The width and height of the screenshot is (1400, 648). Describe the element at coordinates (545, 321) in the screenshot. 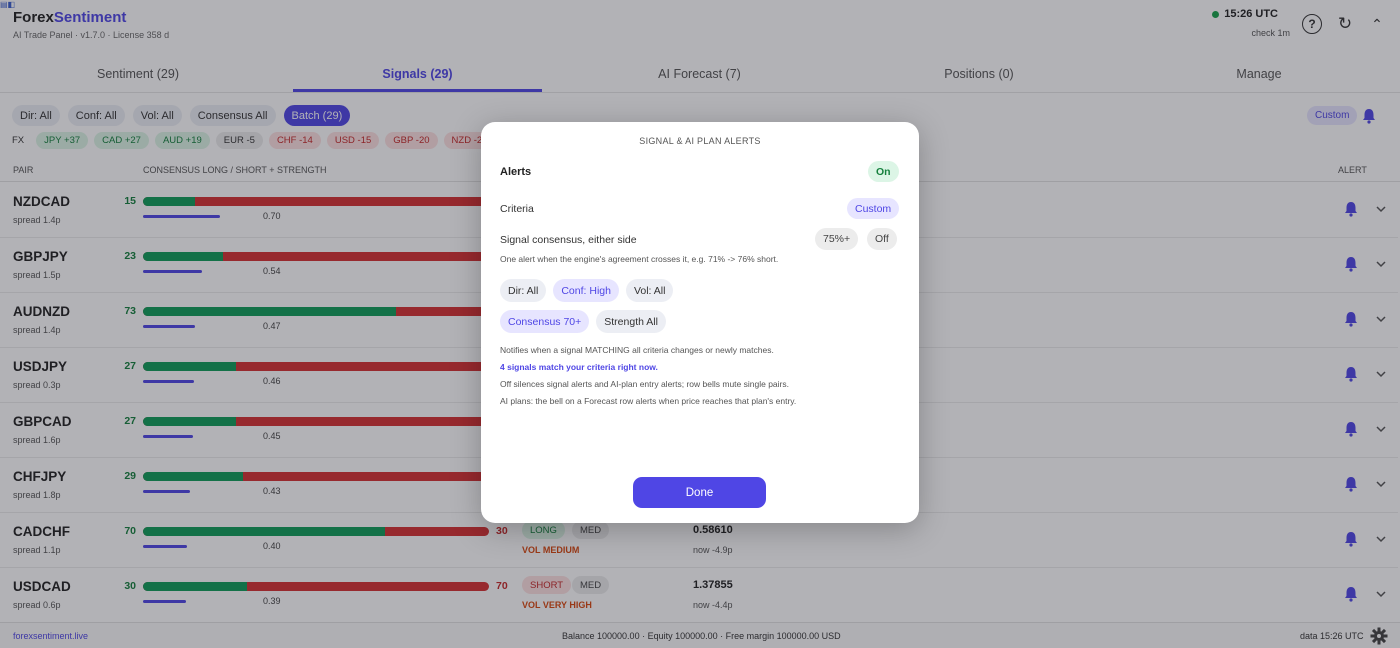

I see `criteria-consensus-chip: Consensus 70+` at that location.